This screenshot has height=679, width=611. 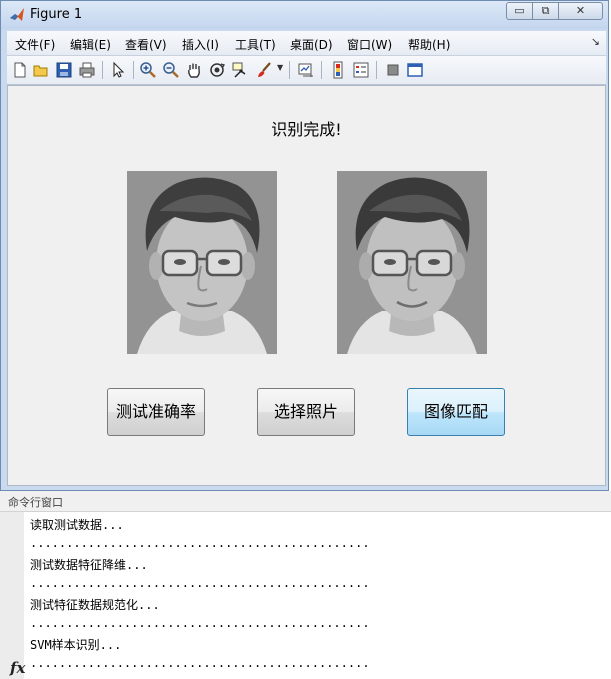 What do you see at coordinates (415, 70) in the screenshot?
I see `show-plot-tools-icon` at bounding box center [415, 70].